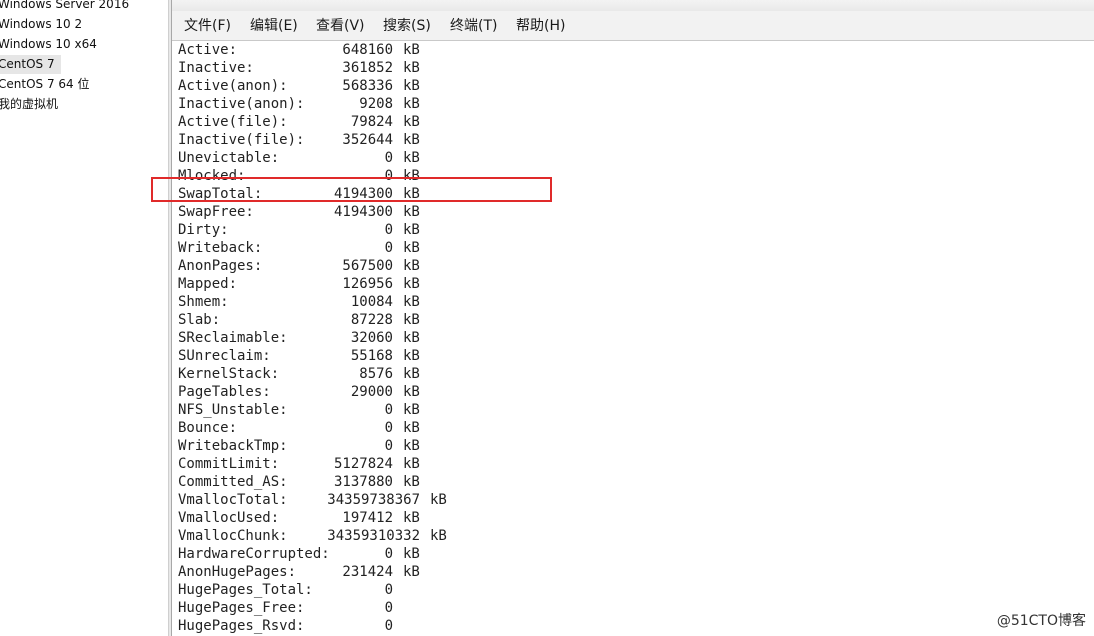 The width and height of the screenshot is (1094, 636). Describe the element at coordinates (371, 338) in the screenshot. I see `meminfo-value: 32060` at that location.